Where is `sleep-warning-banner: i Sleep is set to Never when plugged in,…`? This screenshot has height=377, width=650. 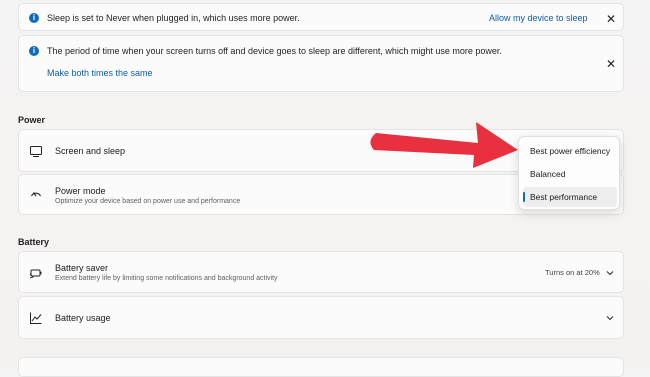 sleep-warning-banner: i Sleep is set to Never when plugged in,… is located at coordinates (321, 17).